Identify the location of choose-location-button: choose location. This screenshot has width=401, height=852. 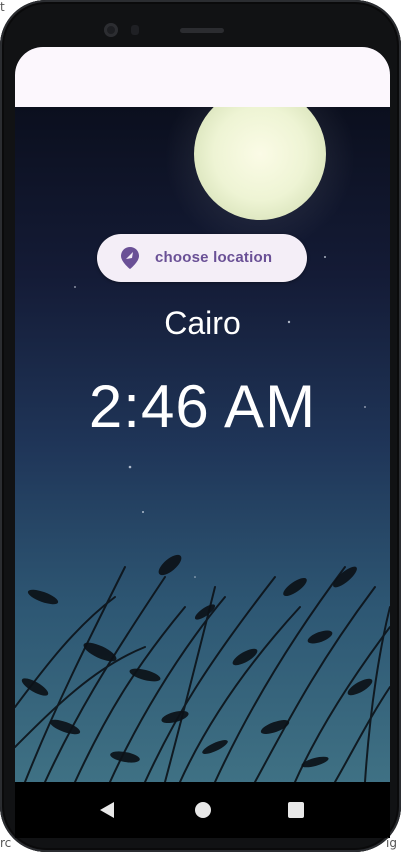
(202, 258).